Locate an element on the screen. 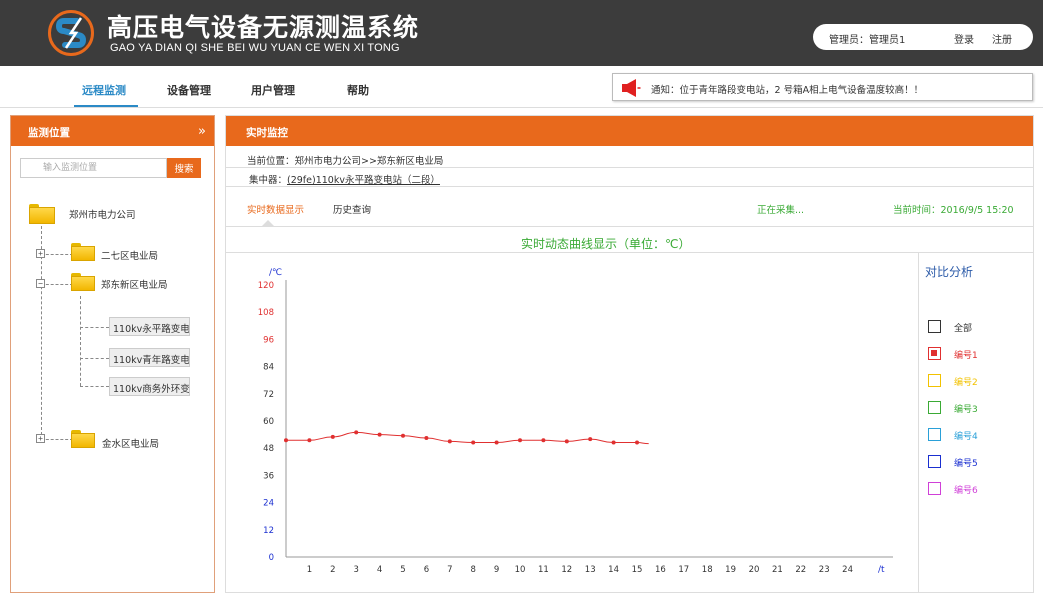 Image resolution: width=1043 pixels, height=600 pixels. y-tick-label: 60 is located at coordinates (268, 422).